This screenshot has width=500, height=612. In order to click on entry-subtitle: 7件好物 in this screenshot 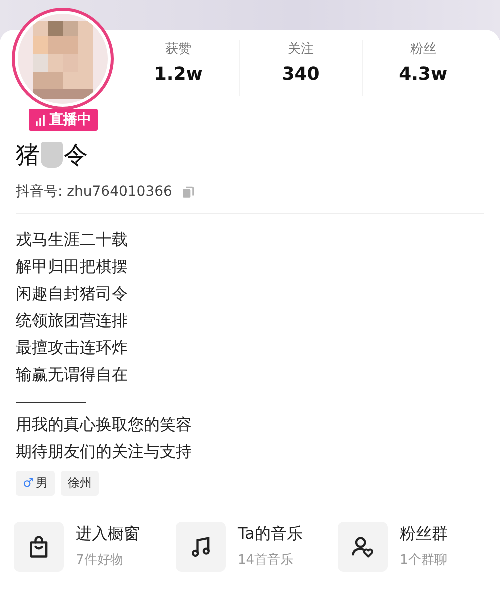, I will do `click(100, 560)`.